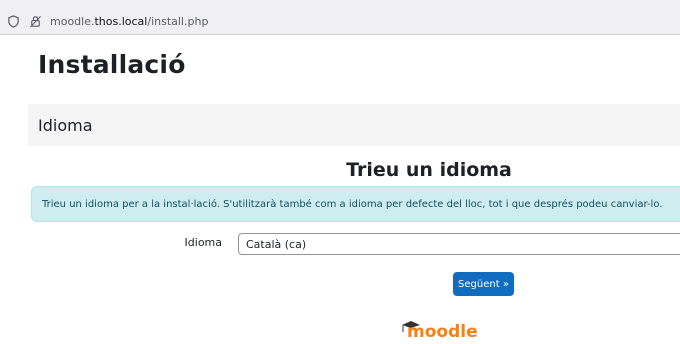 The width and height of the screenshot is (680, 344). What do you see at coordinates (429, 170) in the screenshot?
I see `choose-language-heading: Trieu un idioma` at bounding box center [429, 170].